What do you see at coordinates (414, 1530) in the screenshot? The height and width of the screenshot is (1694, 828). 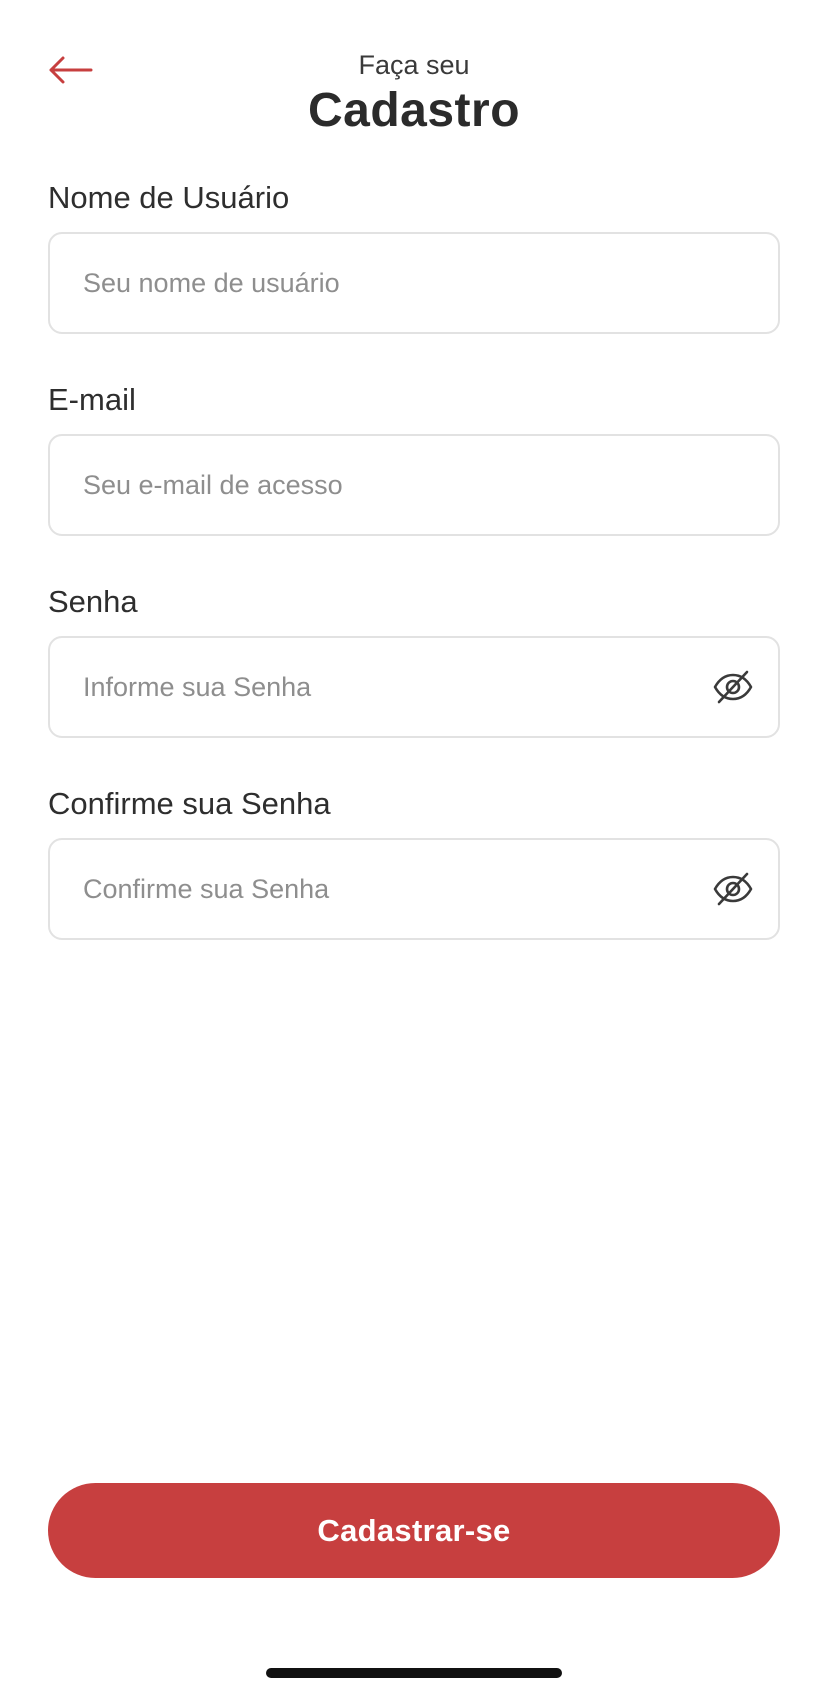 I see `signup-submit-button: Cadastrar-se` at bounding box center [414, 1530].